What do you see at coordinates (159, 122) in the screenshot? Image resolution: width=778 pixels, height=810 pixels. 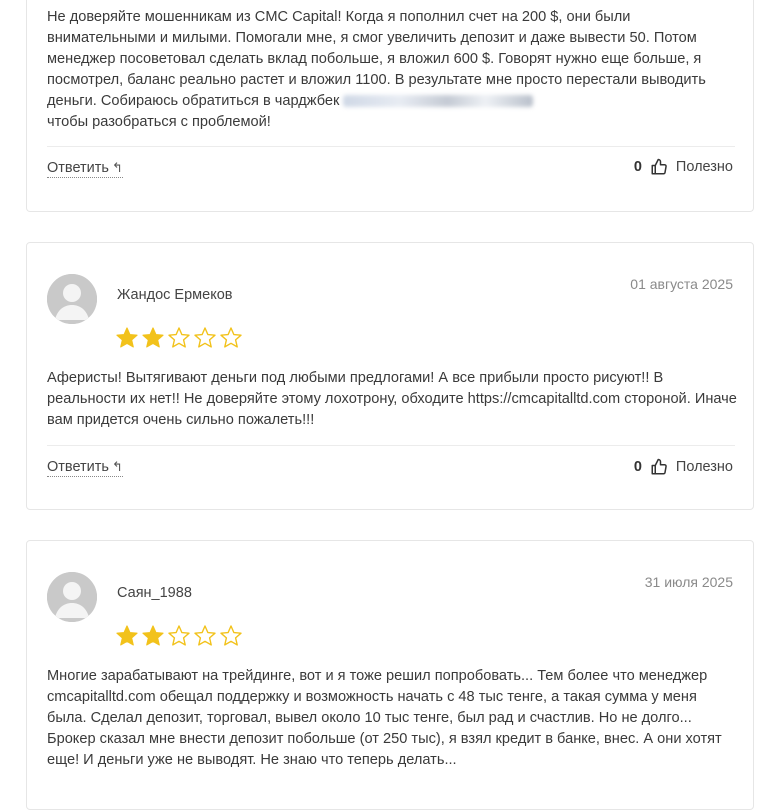 I see `review-text-part: чтобы разобраться с проблемой!` at bounding box center [159, 122].